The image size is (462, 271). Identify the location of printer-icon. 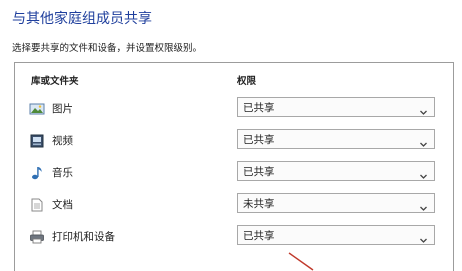
(37, 236).